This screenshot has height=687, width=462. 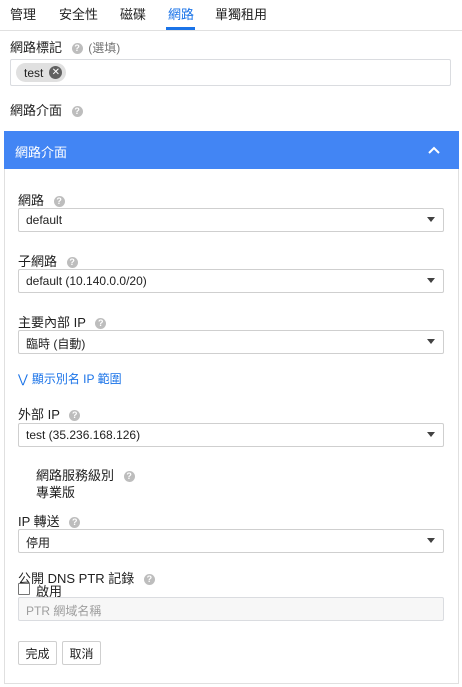 I want to click on external-ip-select: test (35.236.168.126), so click(x=231, y=435).